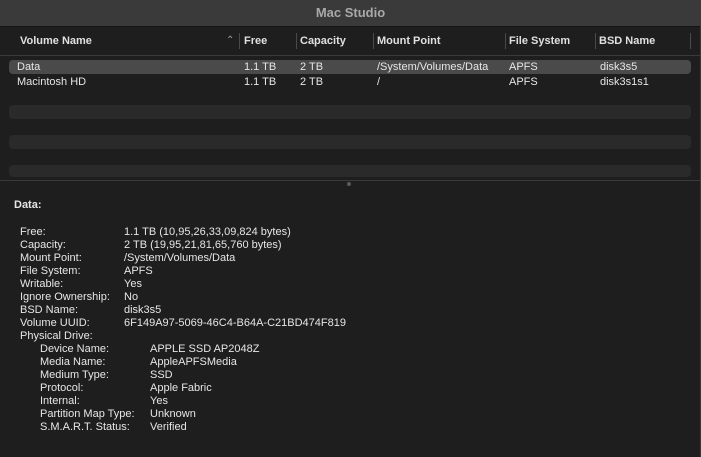 Image resolution: width=701 pixels, height=457 pixels. I want to click on drive-label: Media Name:, so click(73, 362).